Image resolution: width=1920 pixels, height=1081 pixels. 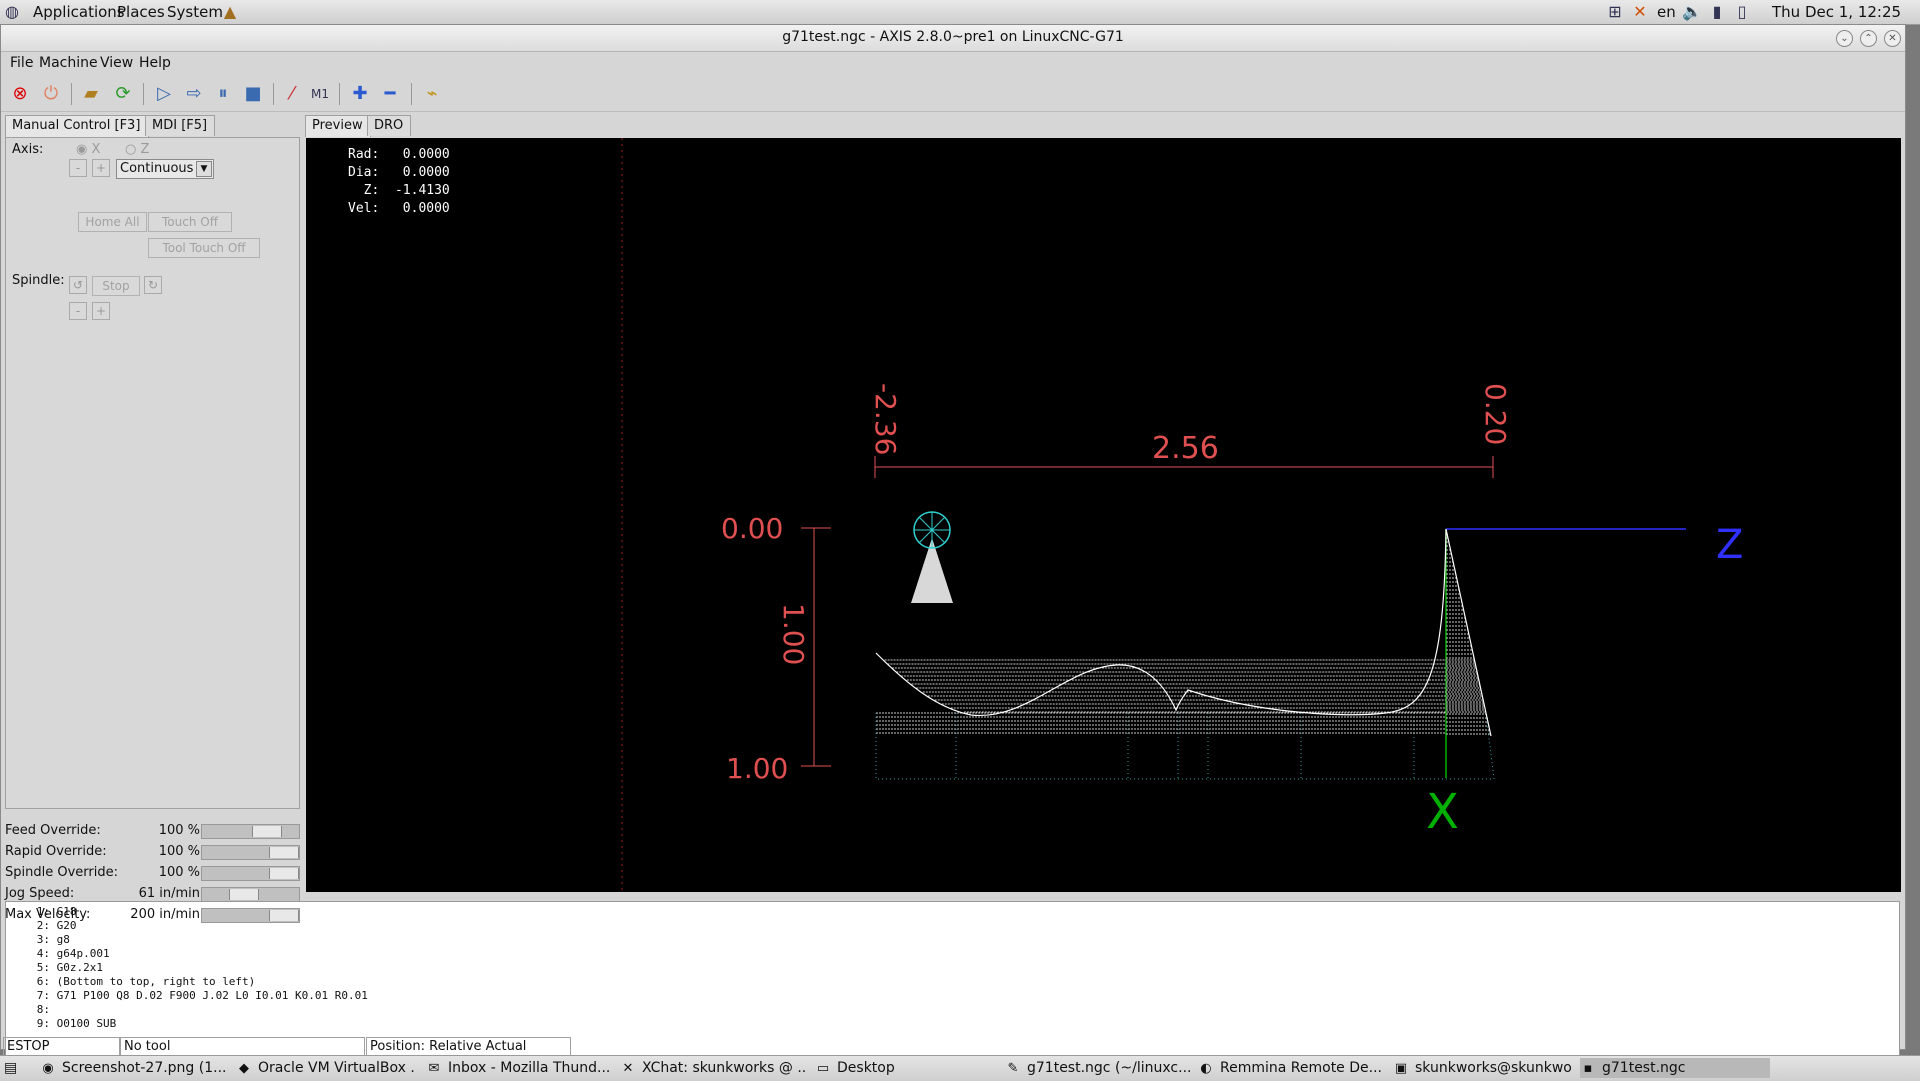 I want to click on line-number: 3:, so click(x=43, y=939).